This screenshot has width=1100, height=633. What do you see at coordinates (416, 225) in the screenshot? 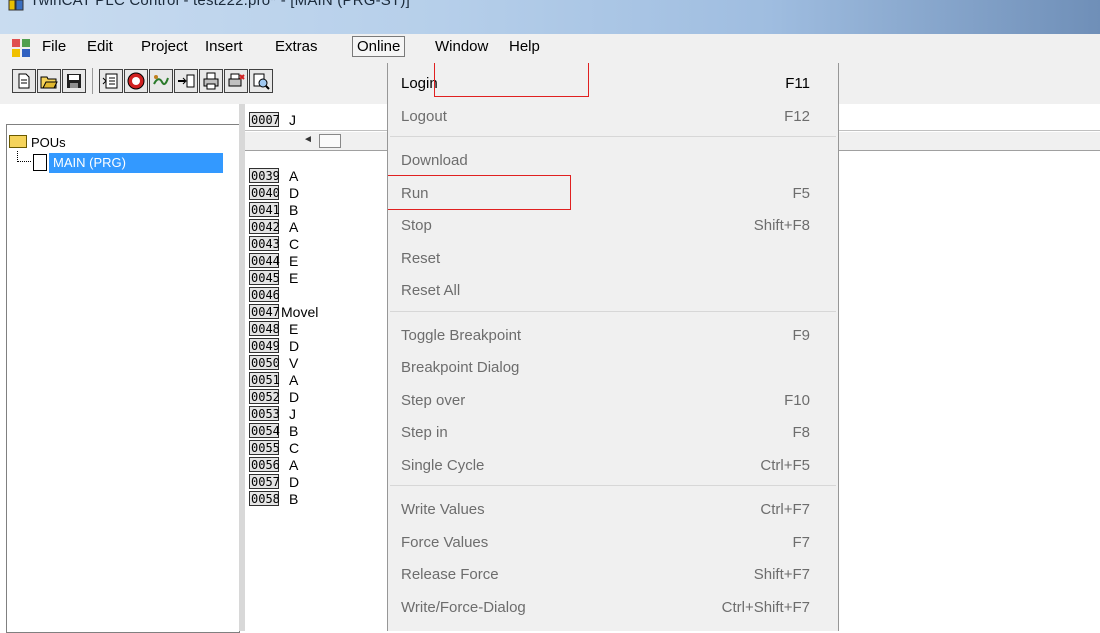
I see `menu-item-label: Stop` at bounding box center [416, 225].